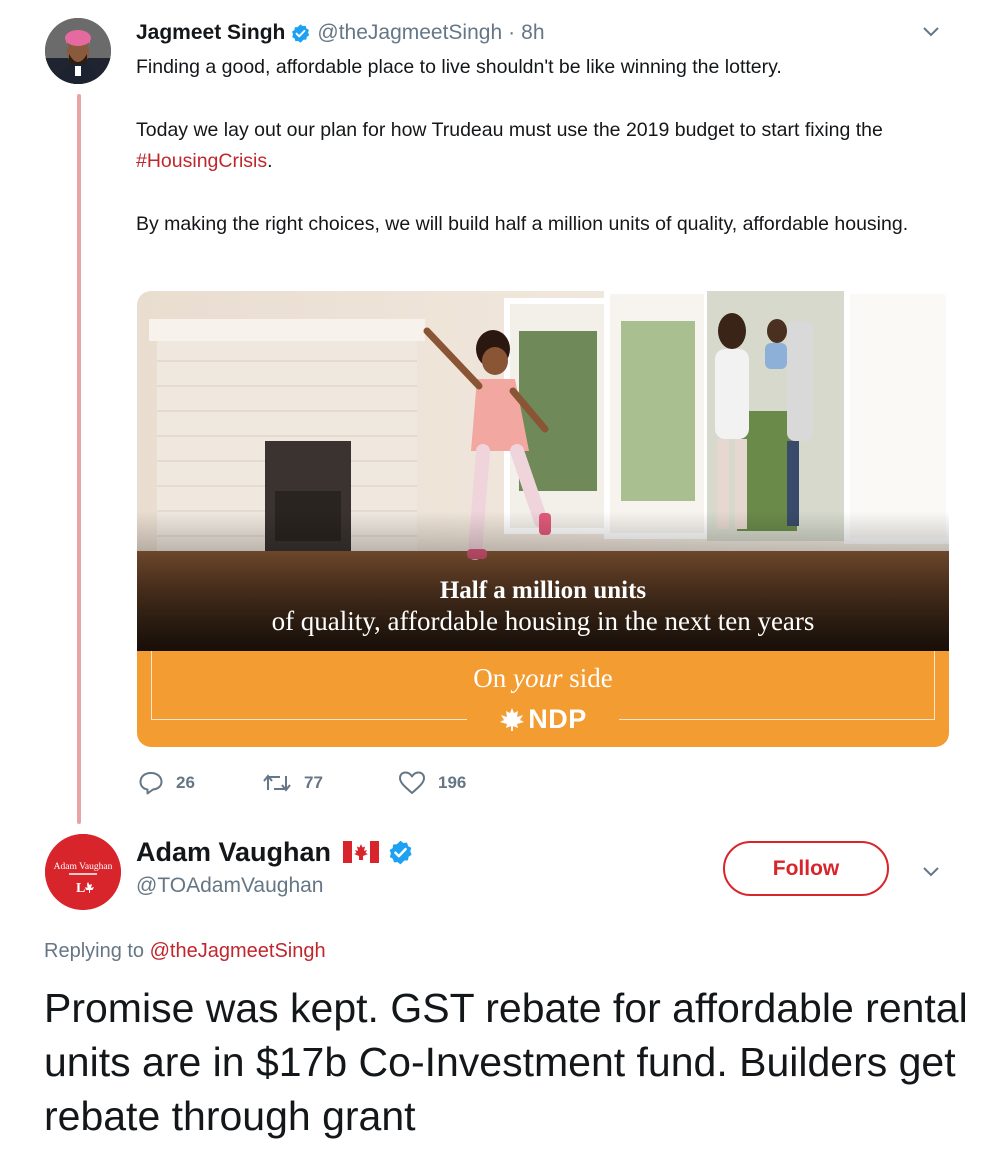  What do you see at coordinates (313, 782) in the screenshot?
I see `retweet-count: 77` at bounding box center [313, 782].